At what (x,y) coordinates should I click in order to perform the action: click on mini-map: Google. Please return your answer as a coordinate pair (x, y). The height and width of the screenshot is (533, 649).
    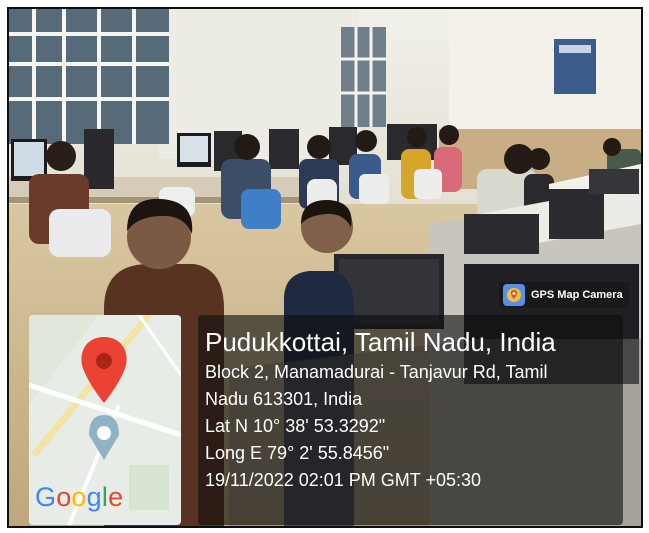
    Looking at the image, I should click on (105, 420).